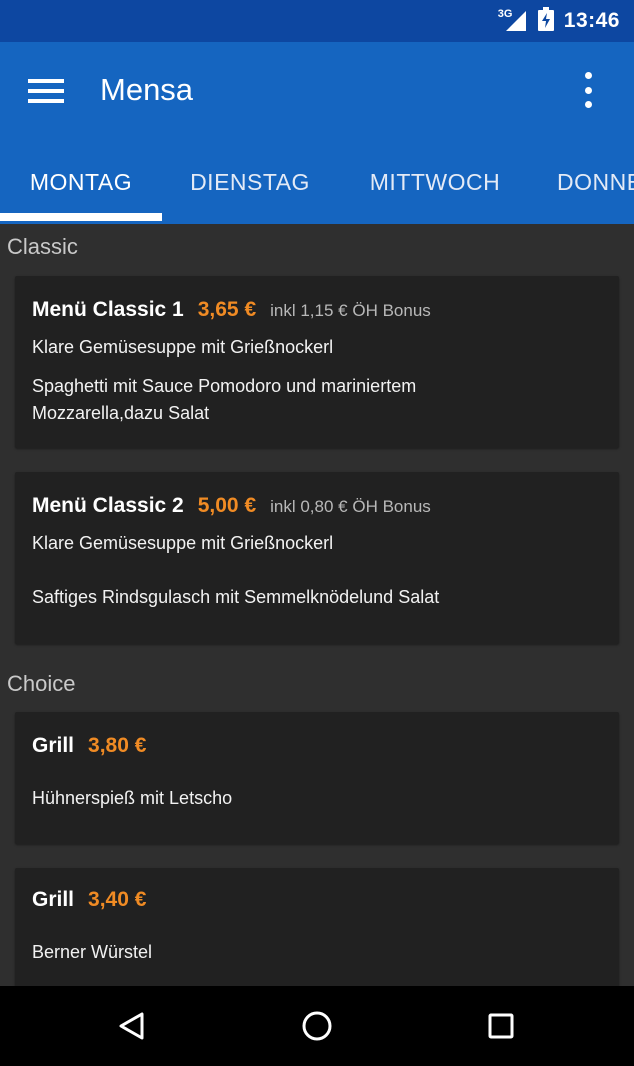 The image size is (634, 1066). I want to click on app-bar: Mensa, so click(317, 91).